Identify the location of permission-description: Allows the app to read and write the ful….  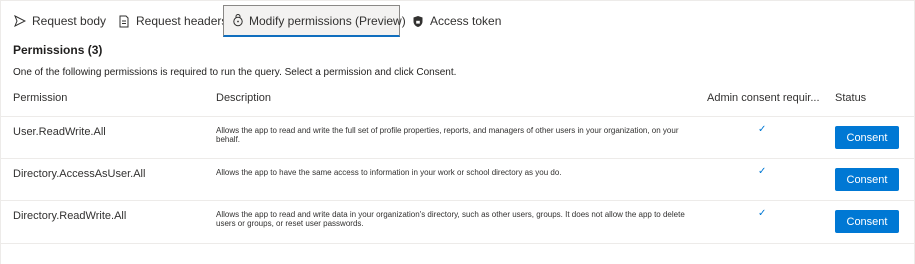
(447, 135).